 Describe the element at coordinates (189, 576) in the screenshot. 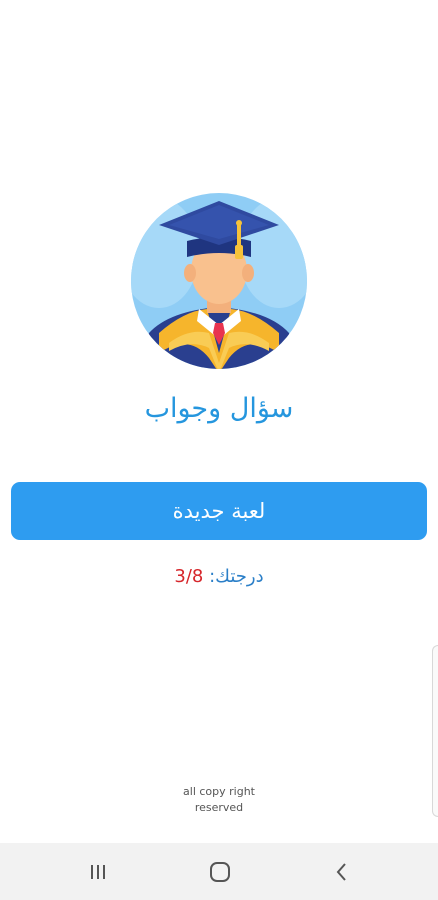

I see `score-value: 3/8` at that location.